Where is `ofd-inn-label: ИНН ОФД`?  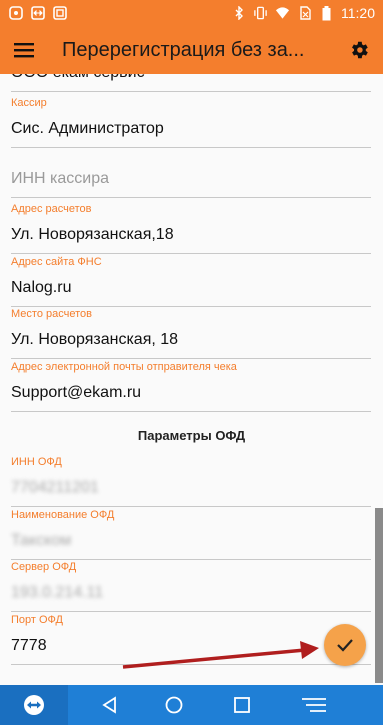 ofd-inn-label: ИНН ОФД is located at coordinates (36, 462).